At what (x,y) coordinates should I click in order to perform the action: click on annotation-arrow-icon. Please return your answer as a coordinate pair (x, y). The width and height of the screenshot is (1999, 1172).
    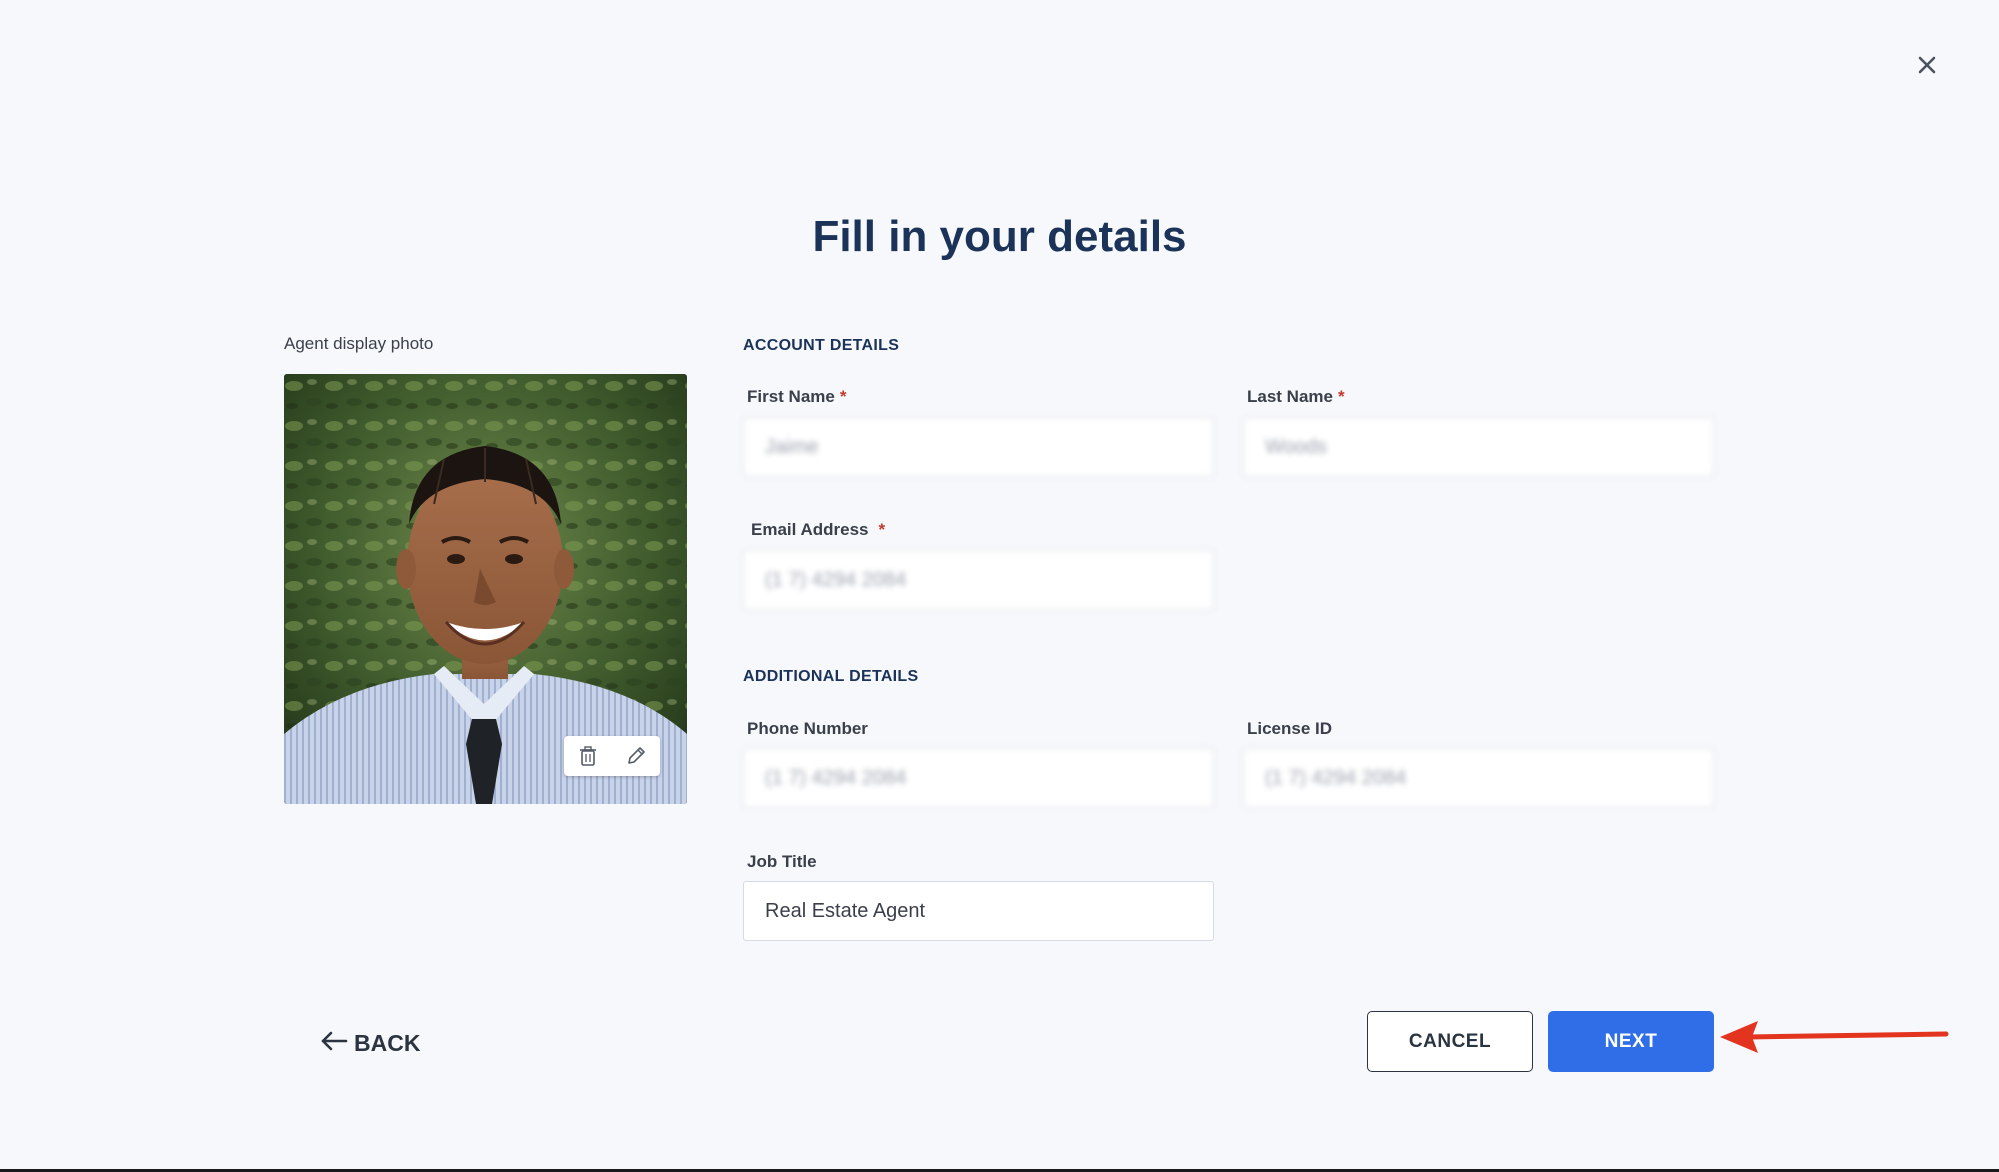
    Looking at the image, I should click on (1834, 1037).